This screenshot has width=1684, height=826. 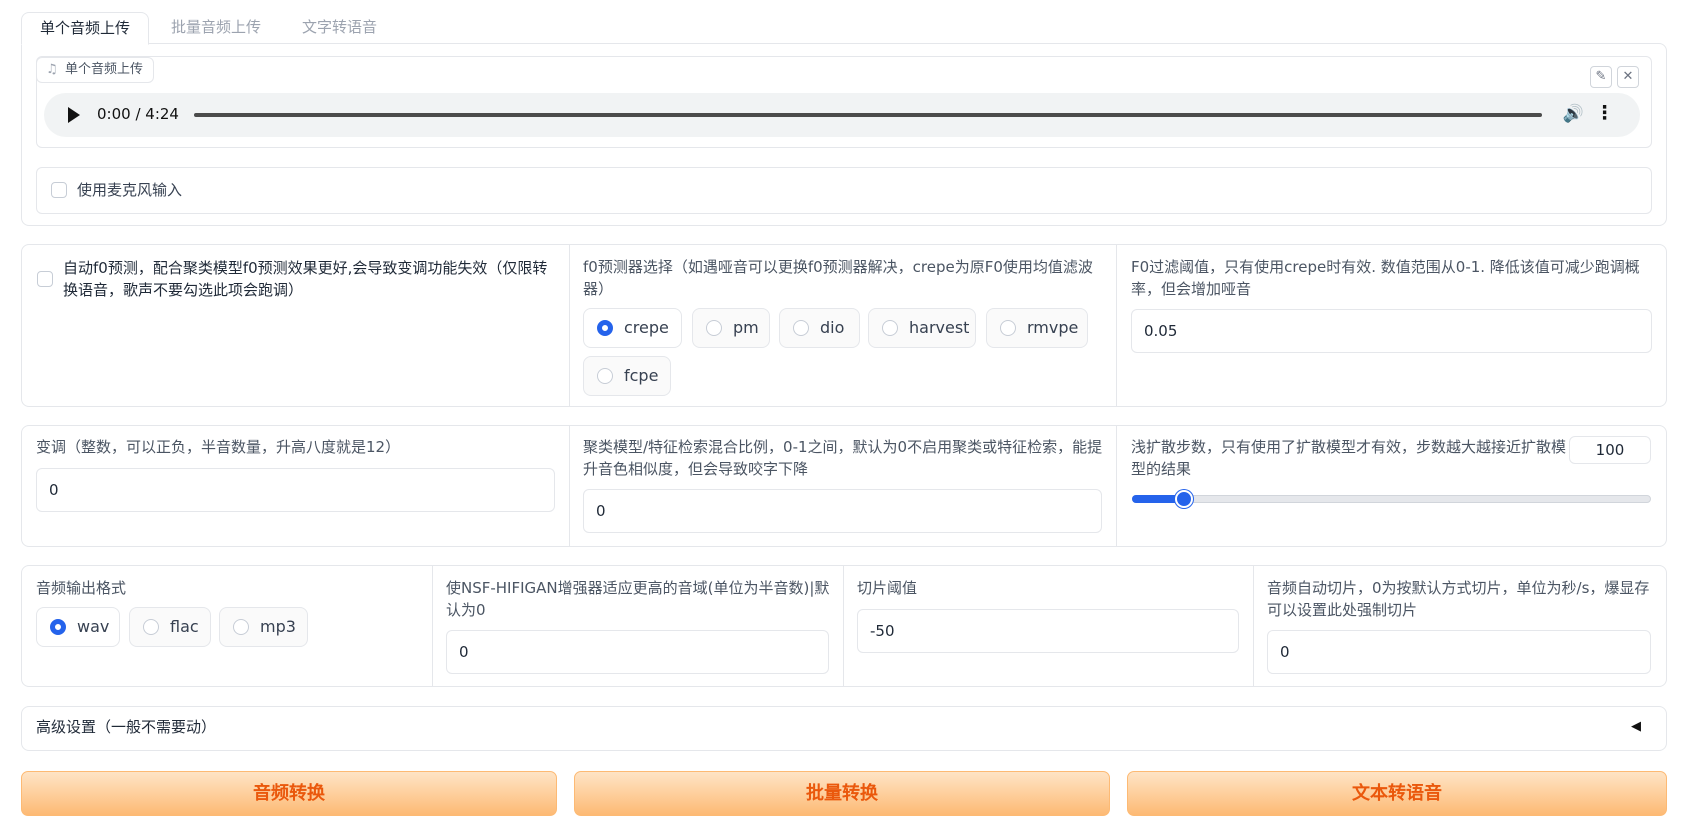 What do you see at coordinates (1349, 458) in the screenshot?
I see `diffusion-steps-label: 浅扩散步数，只有使用了扩散模型才有效，步数越大越接近扩散模型的结果` at bounding box center [1349, 458].